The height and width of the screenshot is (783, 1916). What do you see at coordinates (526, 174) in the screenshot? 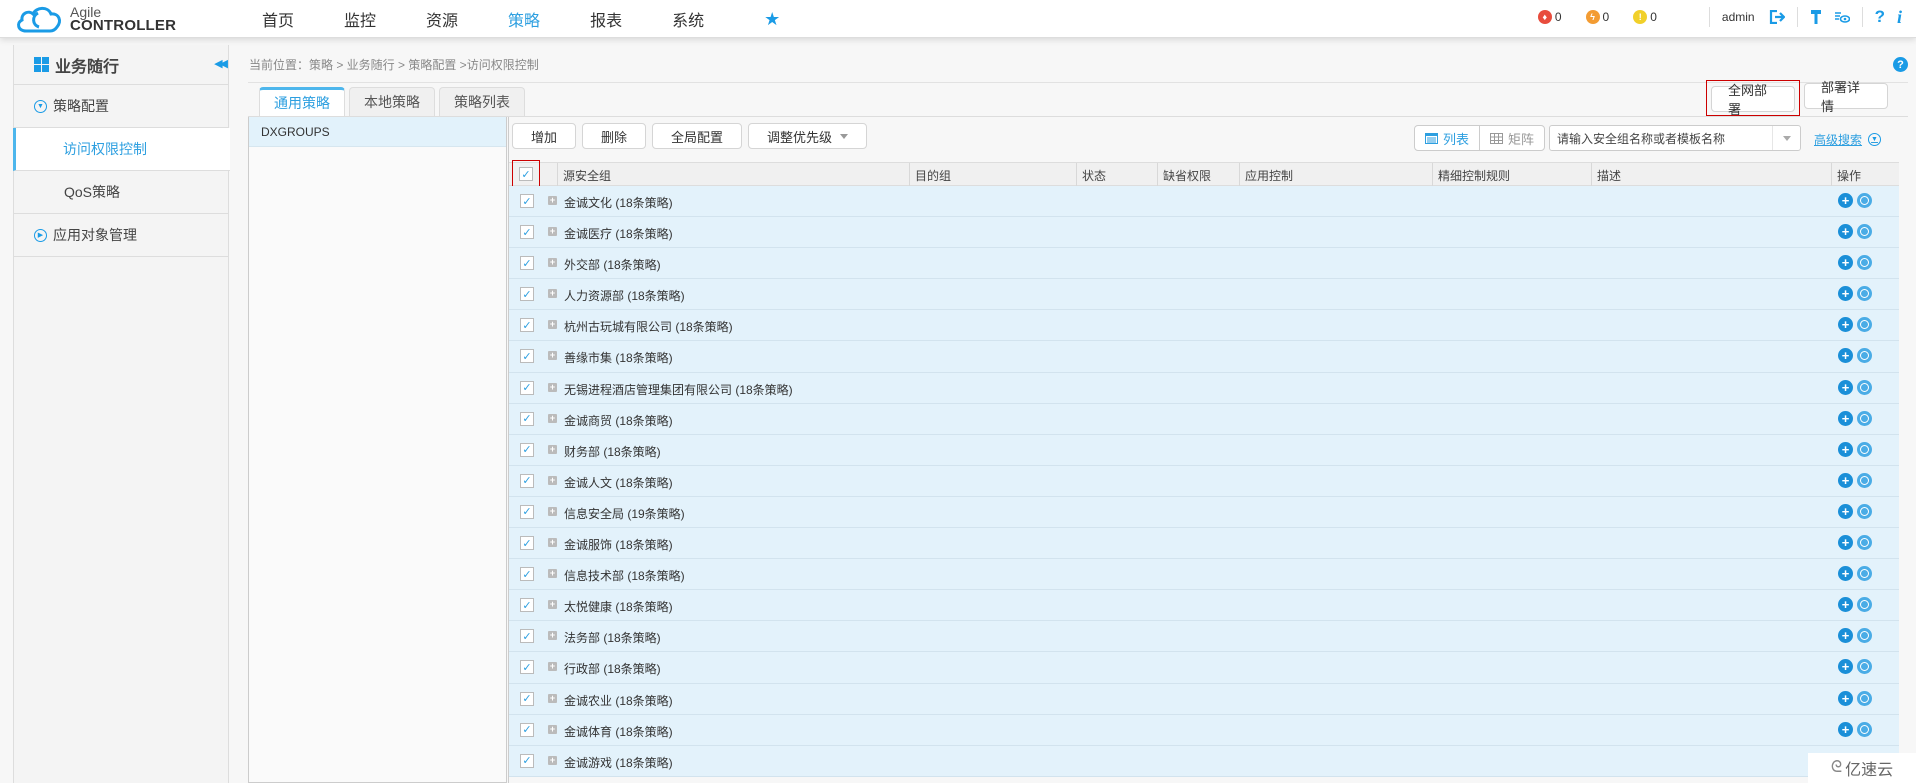
I see `select-all-checkbox: ✓` at bounding box center [526, 174].